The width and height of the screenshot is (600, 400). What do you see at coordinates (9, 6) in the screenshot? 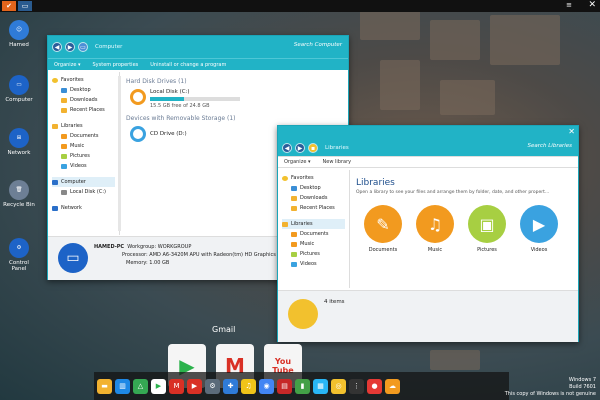
I see `start-icon: ✔` at bounding box center [9, 6].